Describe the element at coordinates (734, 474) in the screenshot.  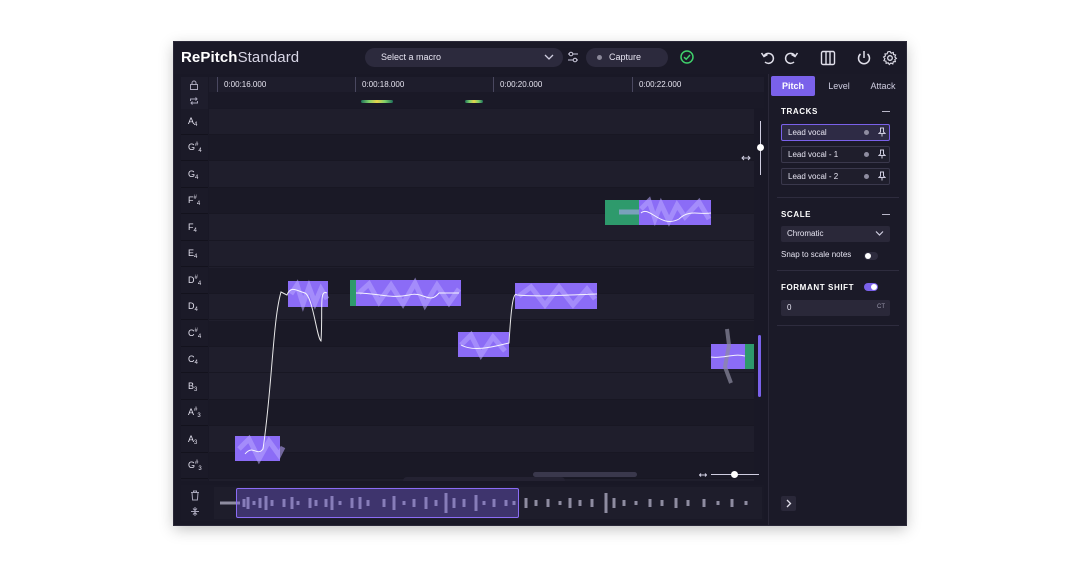
I see `zoom-slider-handle` at that location.